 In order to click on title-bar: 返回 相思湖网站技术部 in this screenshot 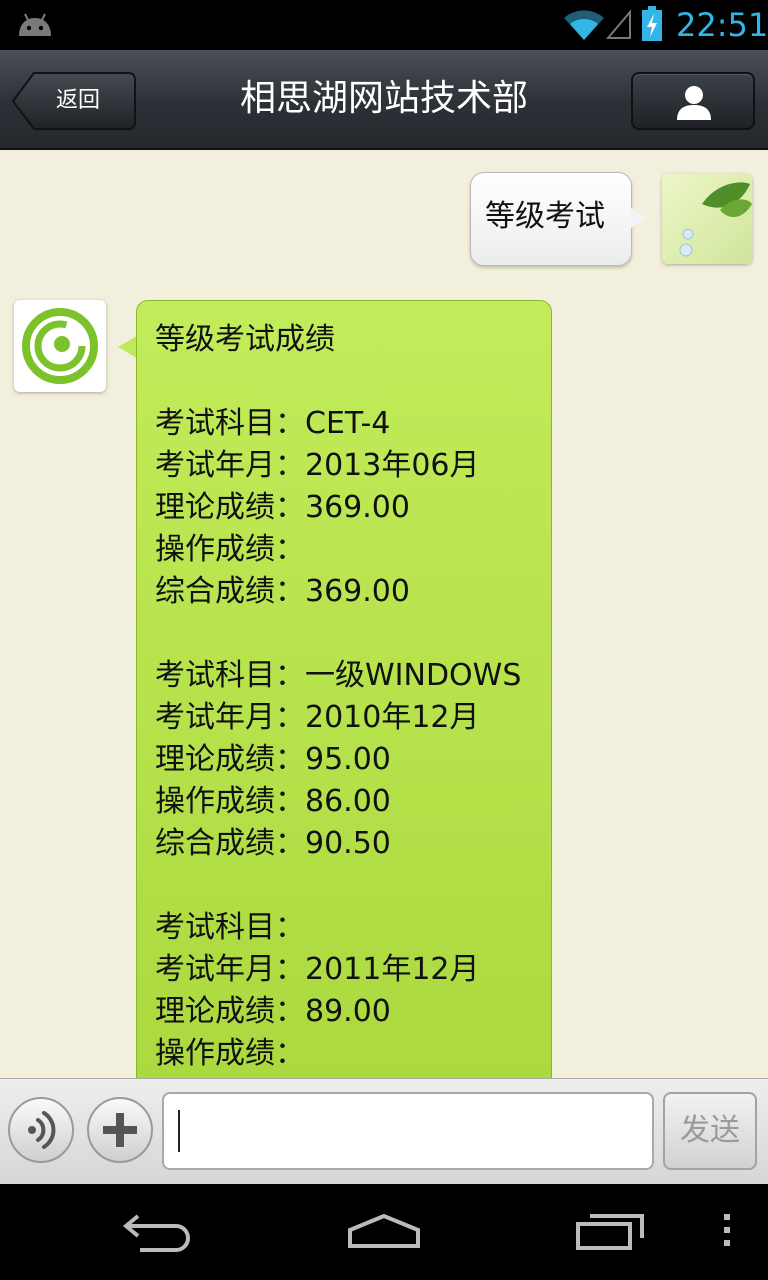, I will do `click(384, 100)`.